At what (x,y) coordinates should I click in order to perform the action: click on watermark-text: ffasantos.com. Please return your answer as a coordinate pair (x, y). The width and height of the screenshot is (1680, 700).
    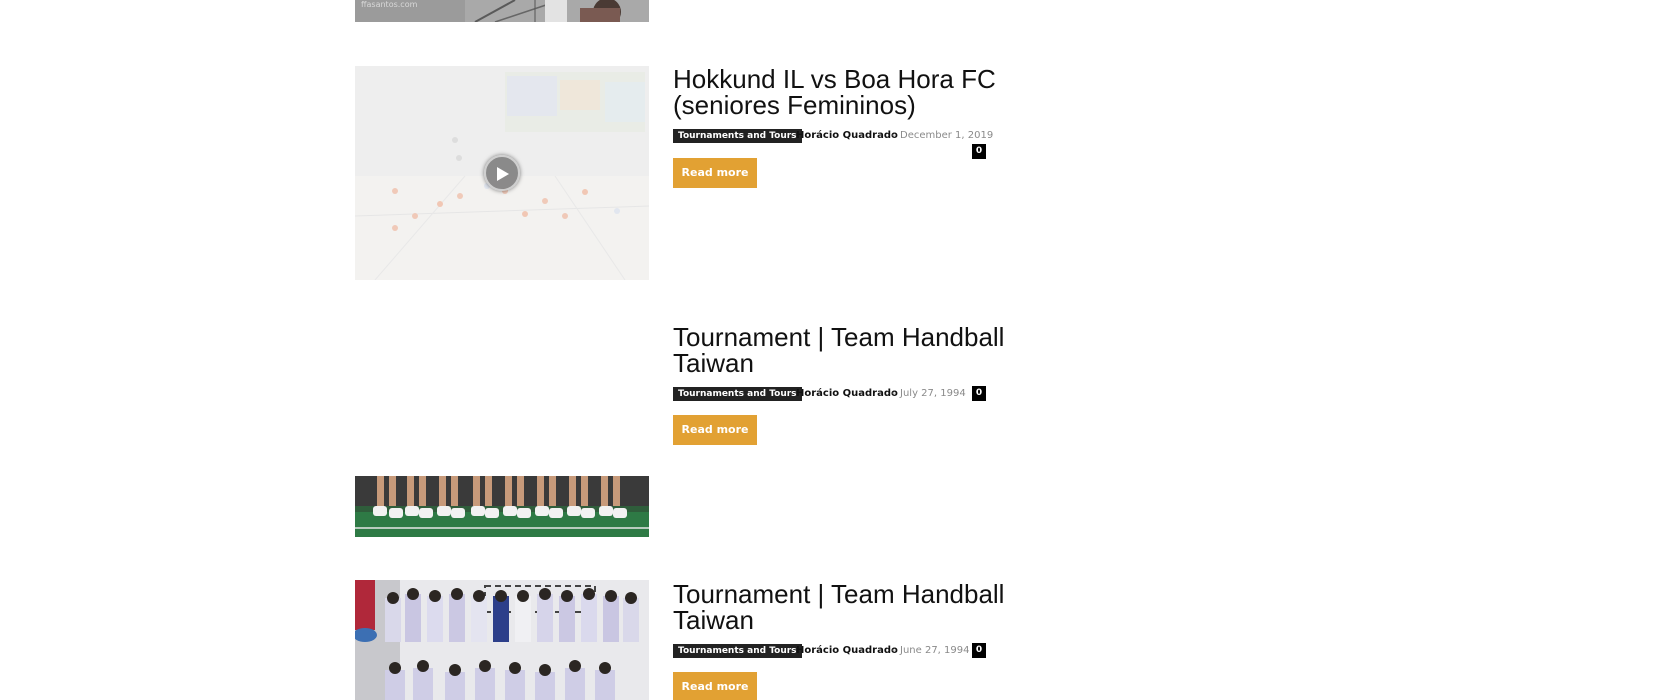
    Looking at the image, I should click on (389, 4).